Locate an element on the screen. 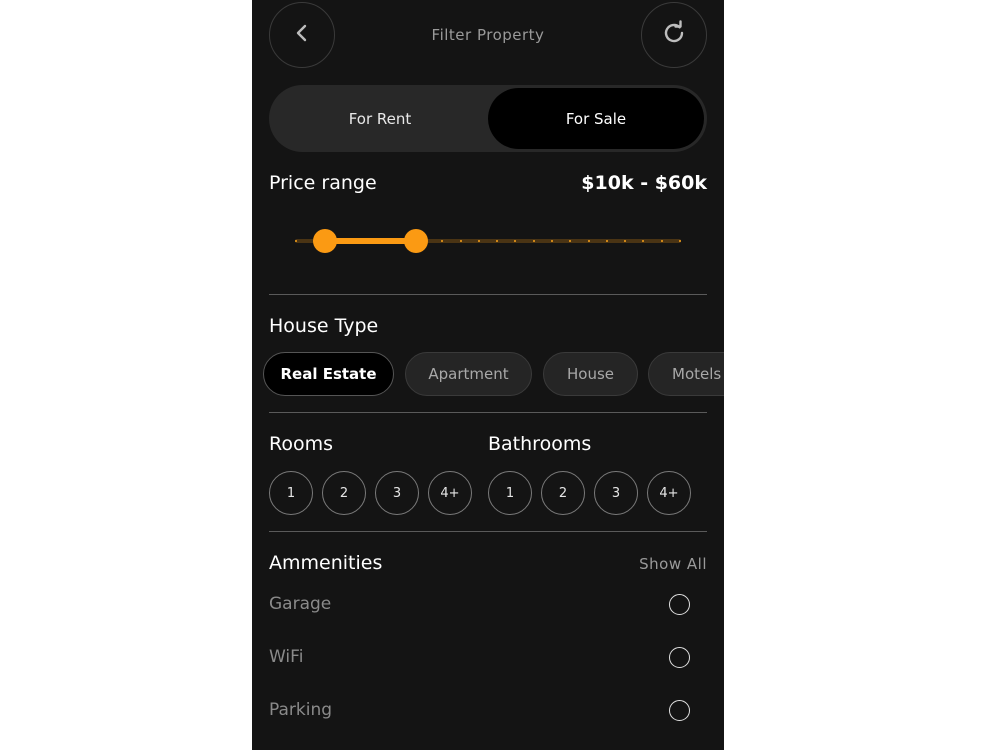 The image size is (1000, 750). slider-max-handle is located at coordinates (415, 241).